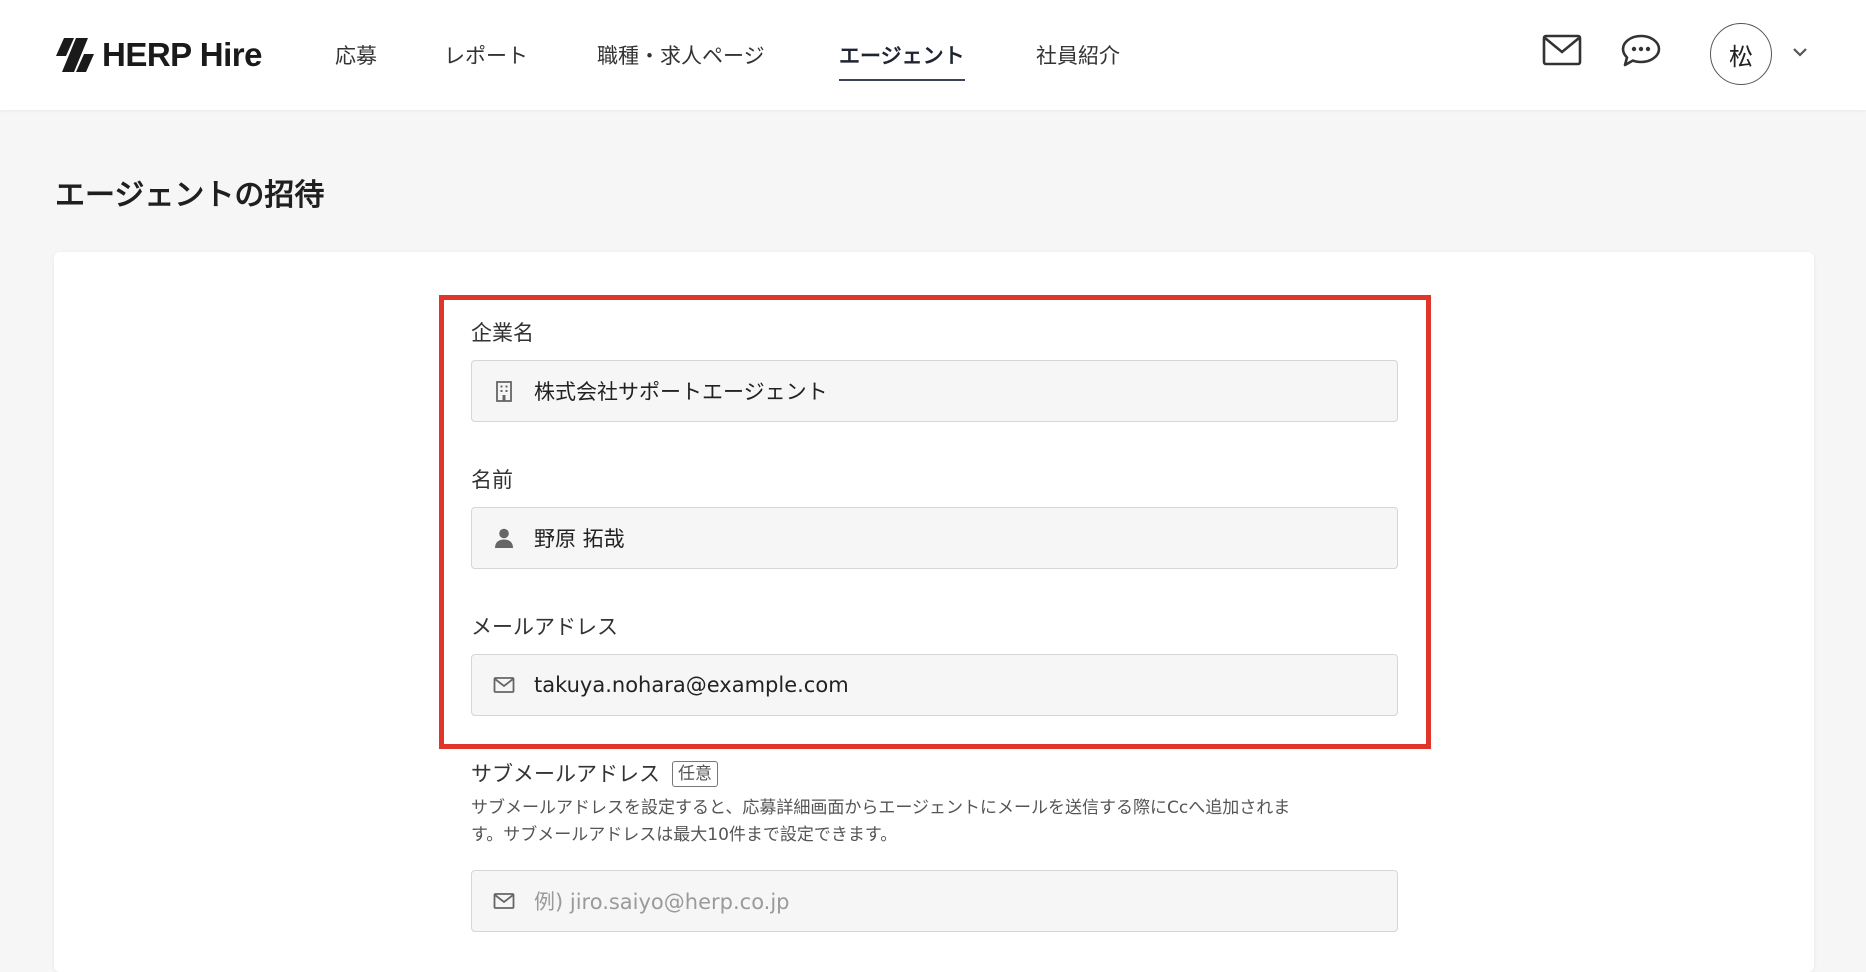 The image size is (1866, 972). Describe the element at coordinates (662, 902) in the screenshot. I see `sub-email-placeholder: 例) jiro.saiyo@herp.co.jp` at that location.